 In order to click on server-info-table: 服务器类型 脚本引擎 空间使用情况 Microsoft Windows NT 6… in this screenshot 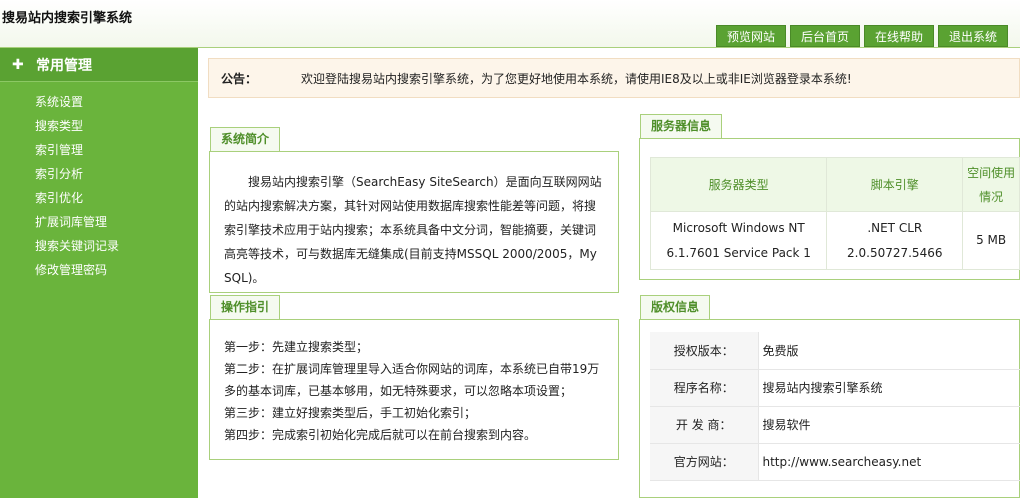, I will do `click(834, 213)`.